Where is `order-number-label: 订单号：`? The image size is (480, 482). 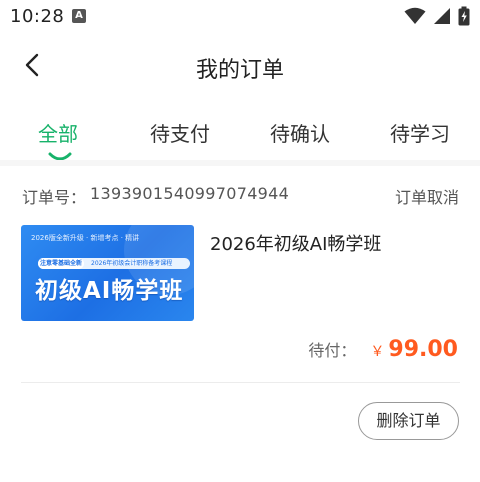 order-number-label: 订单号： is located at coordinates (54, 197).